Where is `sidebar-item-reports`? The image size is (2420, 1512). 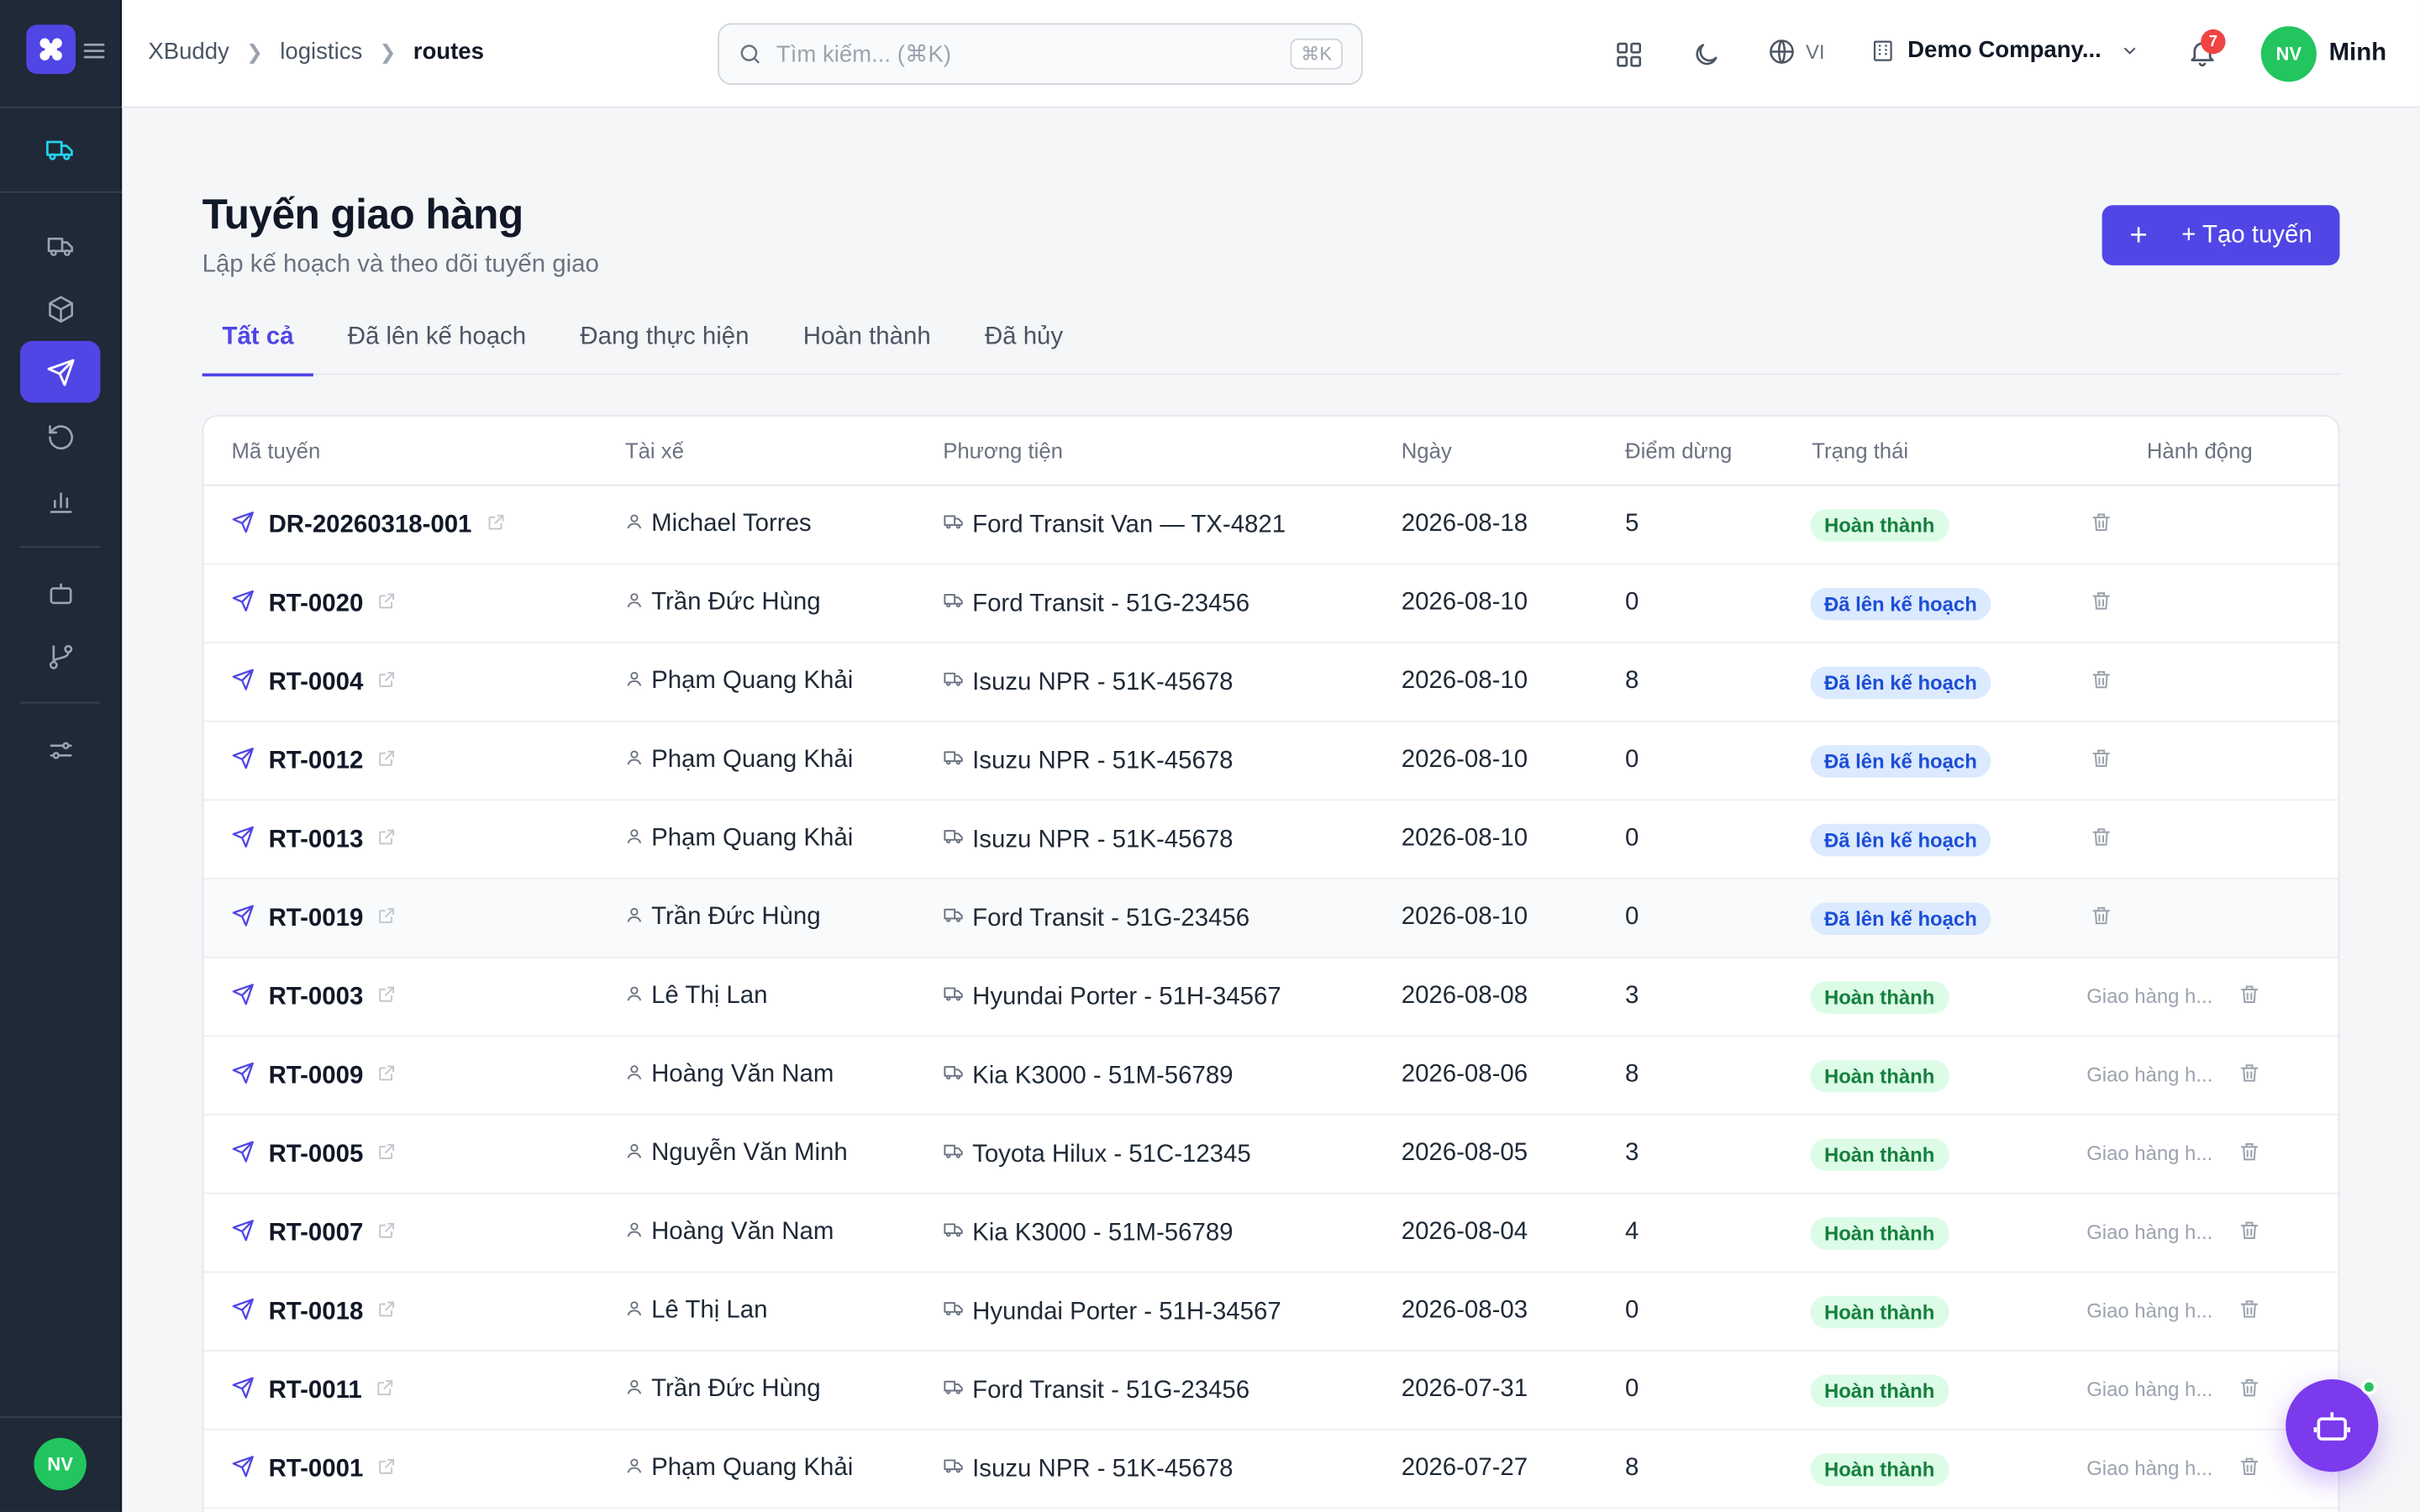
sidebar-item-reports is located at coordinates (60, 501).